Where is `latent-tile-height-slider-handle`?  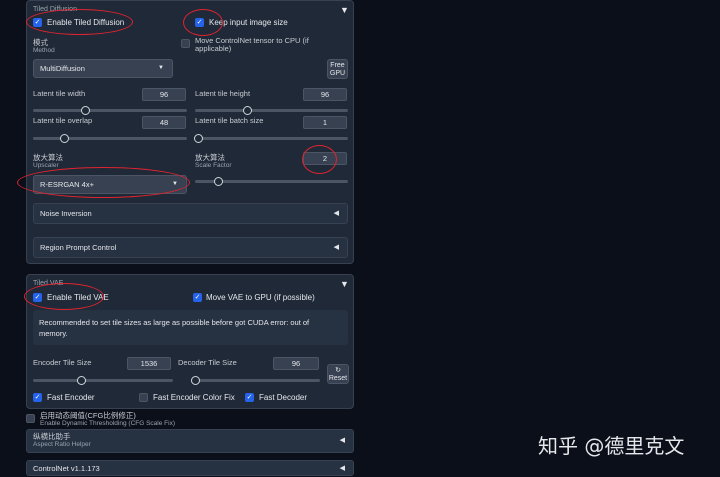 latent-tile-height-slider-handle is located at coordinates (247, 110).